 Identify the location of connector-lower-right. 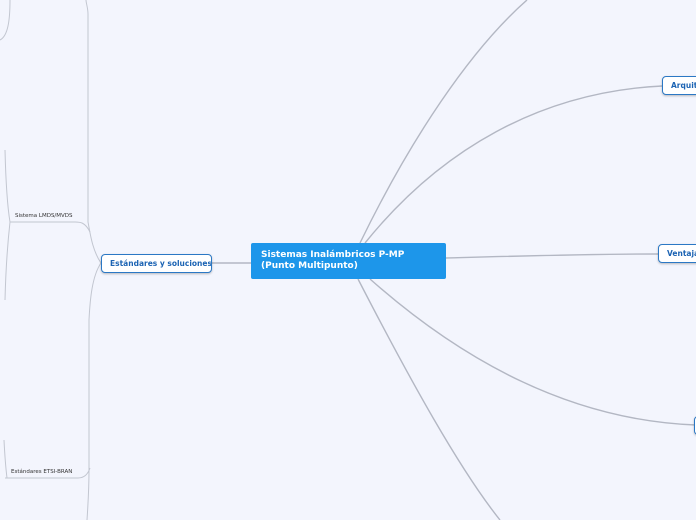
(532, 352).